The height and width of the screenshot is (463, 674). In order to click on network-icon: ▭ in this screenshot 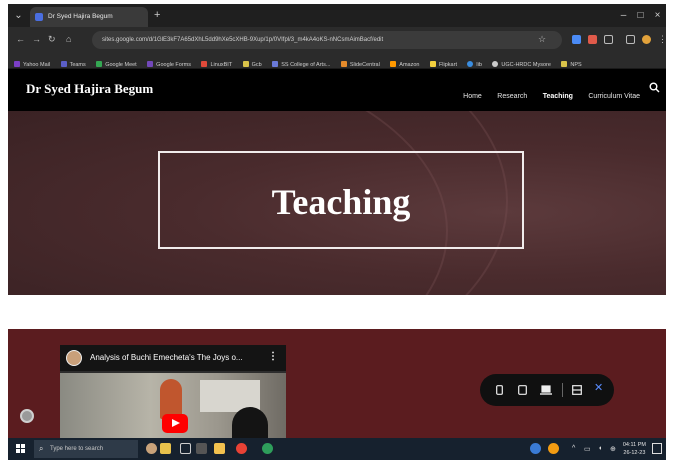, I will do `click(587, 449)`.